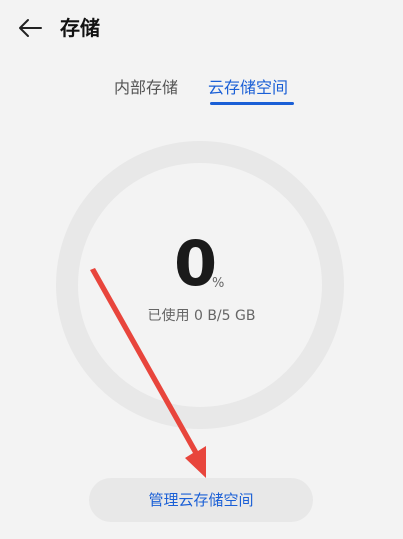 This screenshot has height=539, width=403. What do you see at coordinates (252, 103) in the screenshot?
I see `active-tab-indicator` at bounding box center [252, 103].